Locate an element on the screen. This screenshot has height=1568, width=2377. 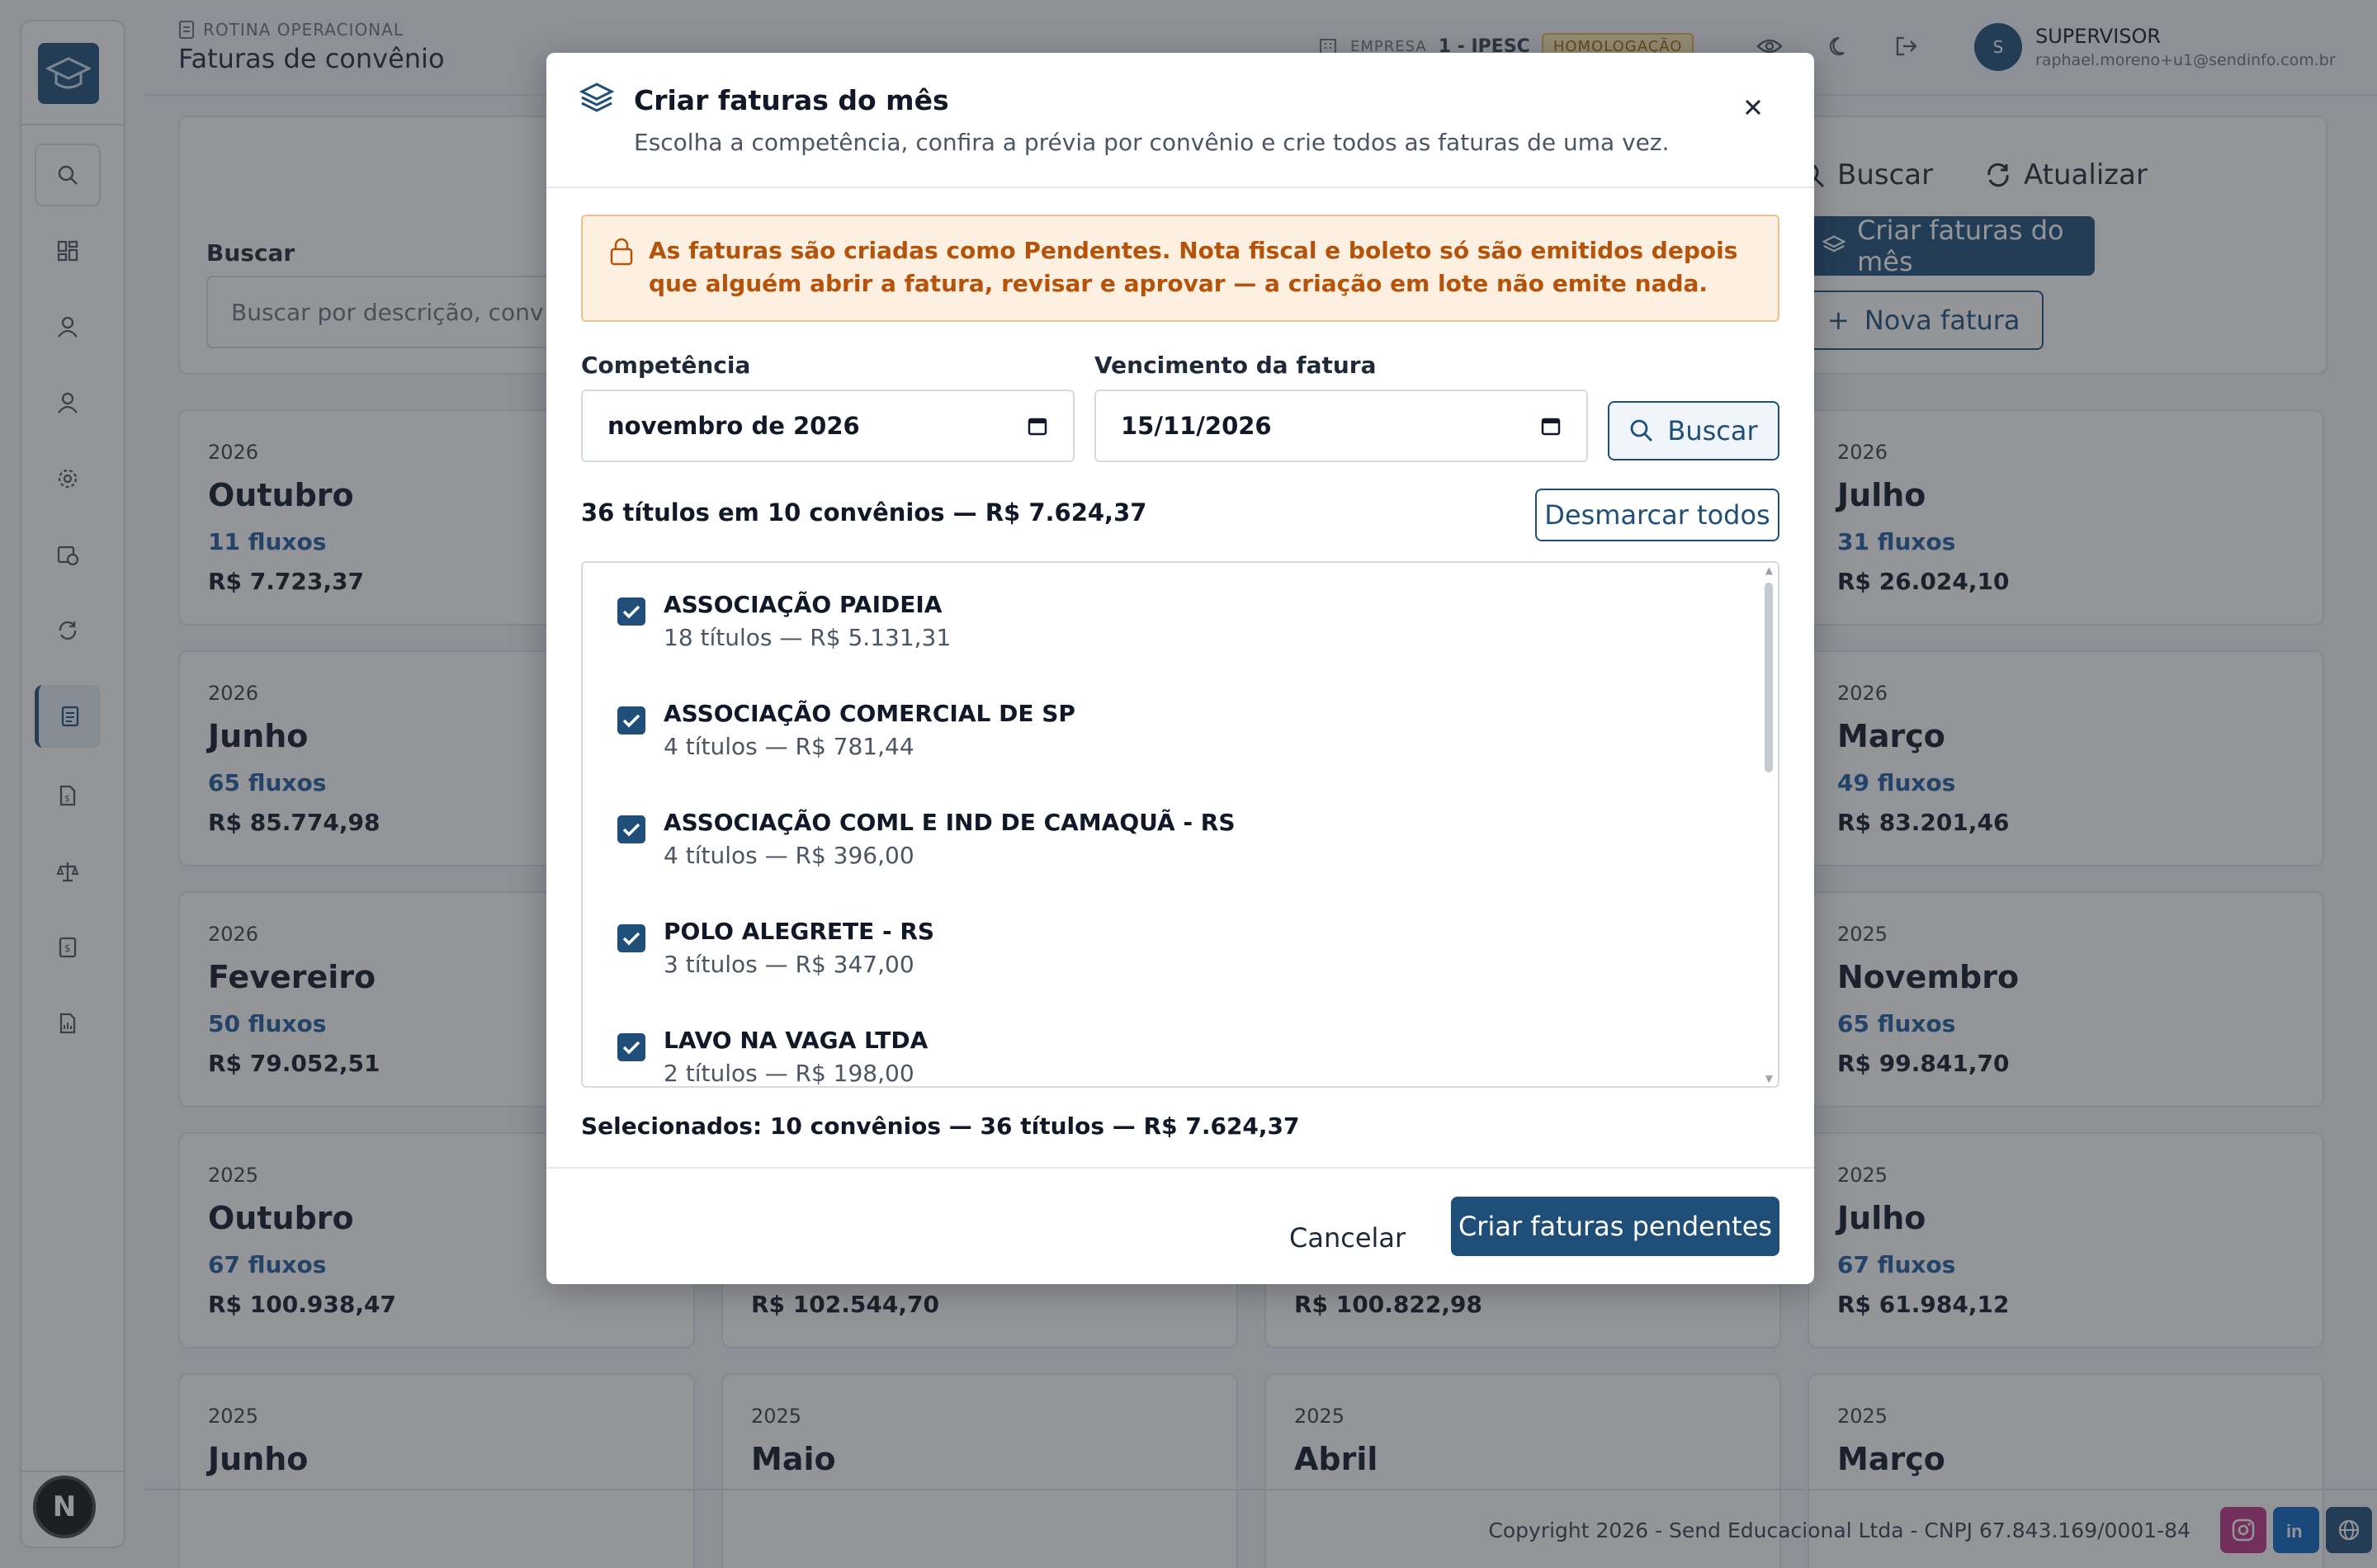
convenio-meta: 3 títulos — R$ 347,00 is located at coordinates (789, 964).